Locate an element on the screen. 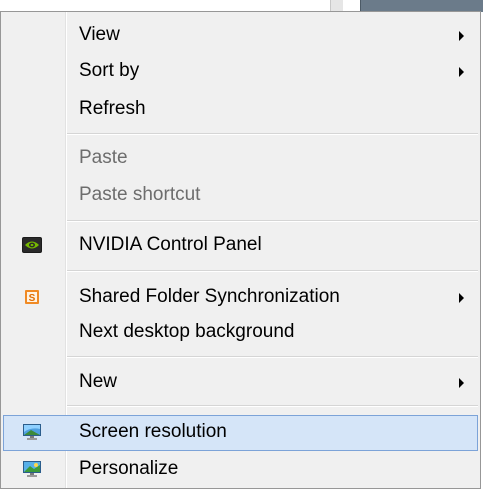 This screenshot has height=491, width=483. menu-item-sort-by: Sort by is located at coordinates (240, 72).